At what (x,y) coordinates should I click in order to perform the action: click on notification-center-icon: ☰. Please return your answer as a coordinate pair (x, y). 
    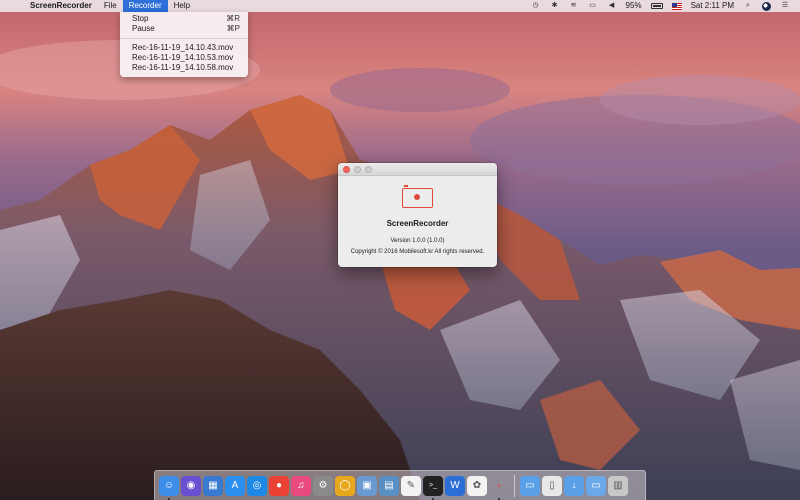
    Looking at the image, I should click on (785, 6).